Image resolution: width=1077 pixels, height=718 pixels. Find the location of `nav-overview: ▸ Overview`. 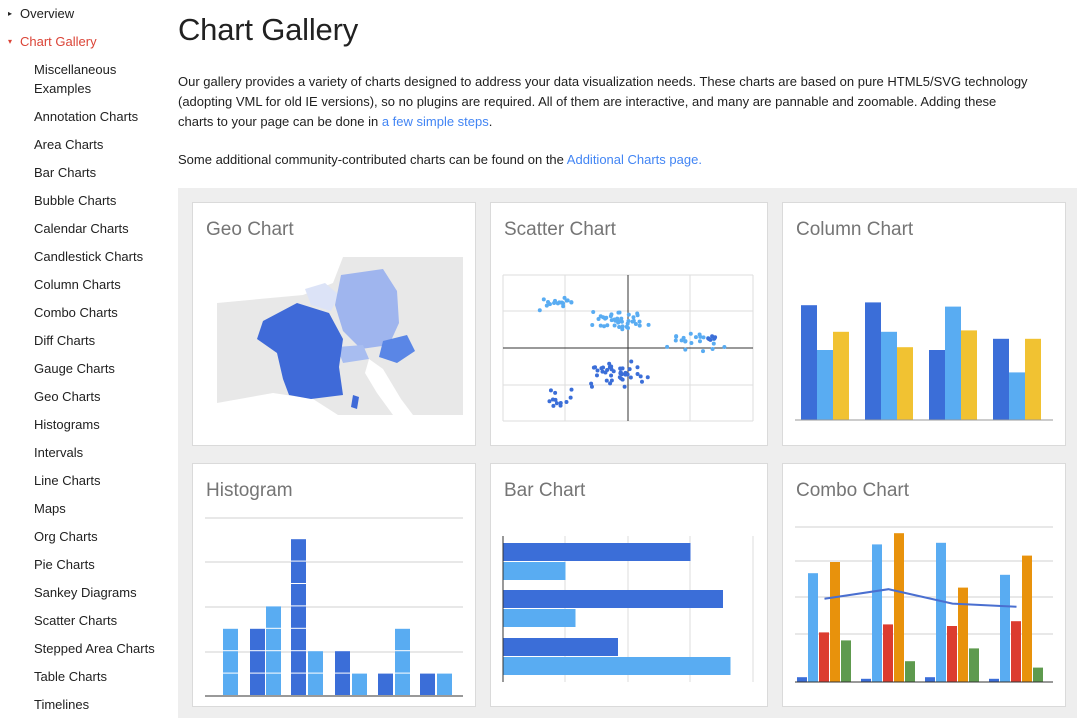

nav-overview: ▸ Overview is located at coordinates (41, 13).